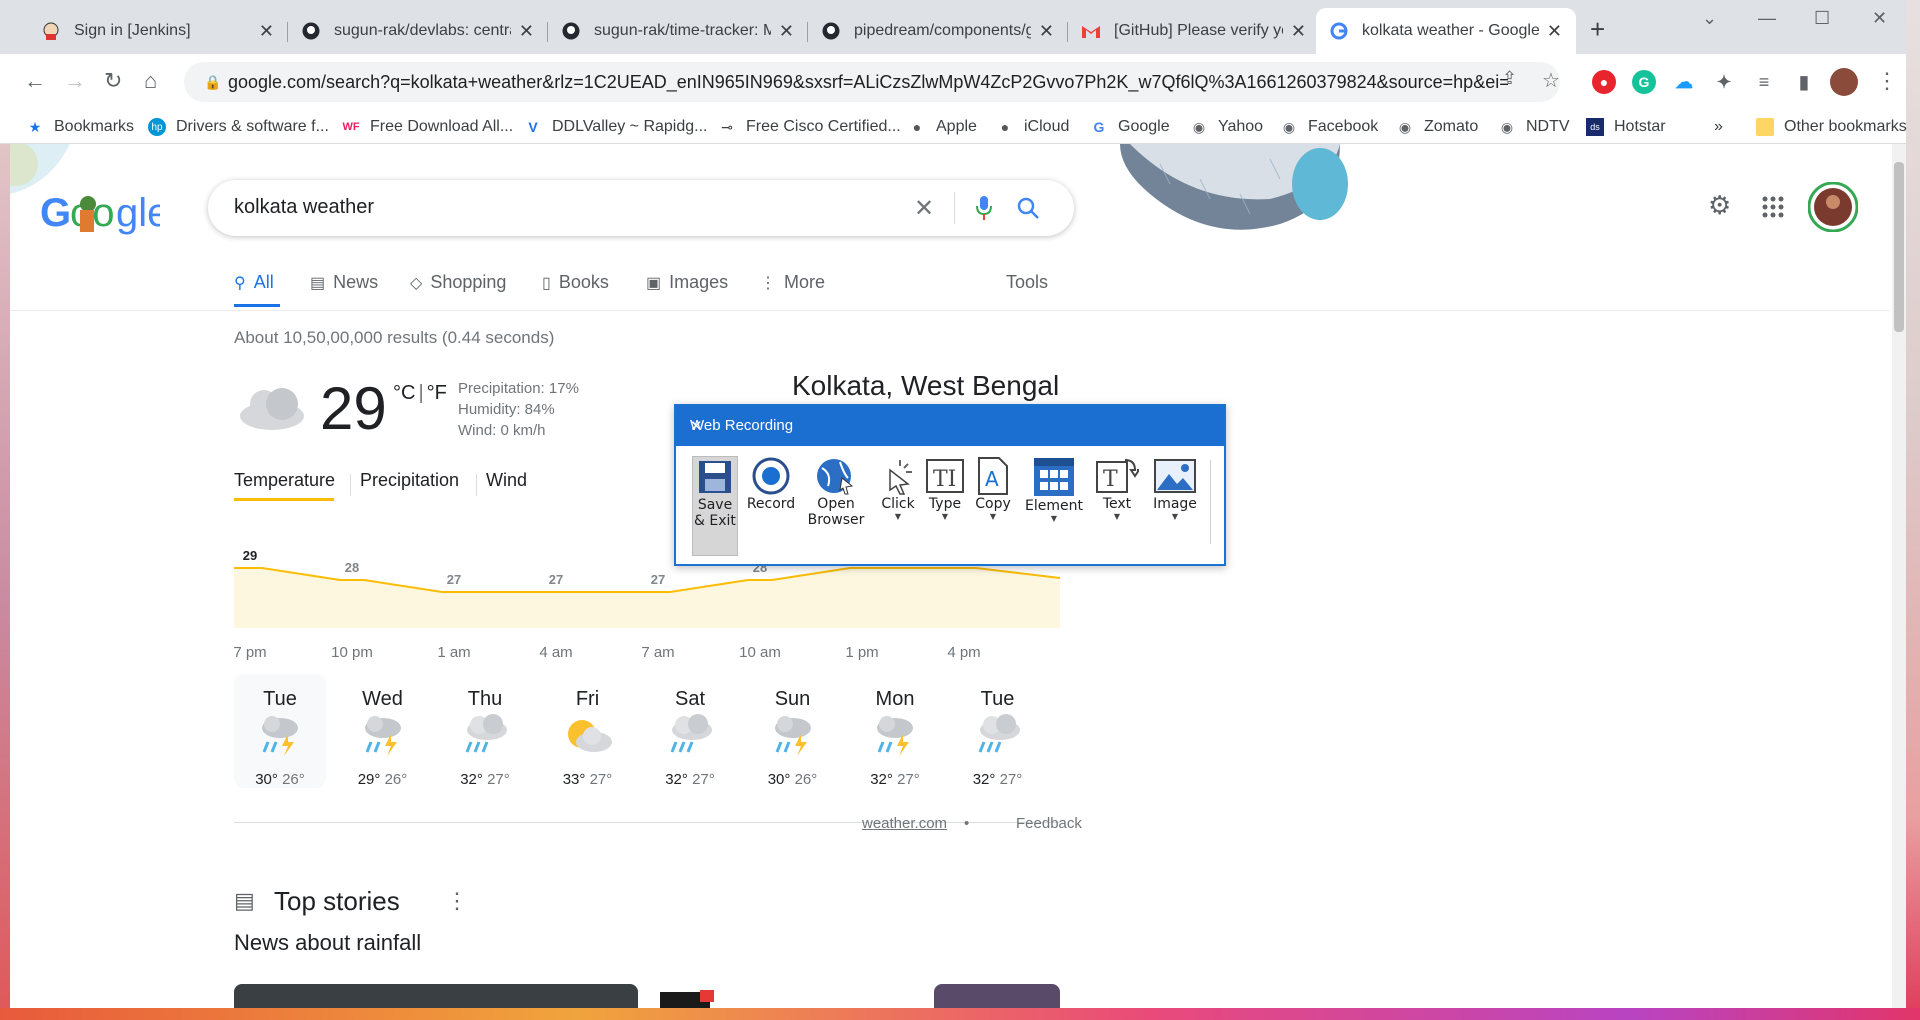  I want to click on microphone-icon, so click(984, 208).